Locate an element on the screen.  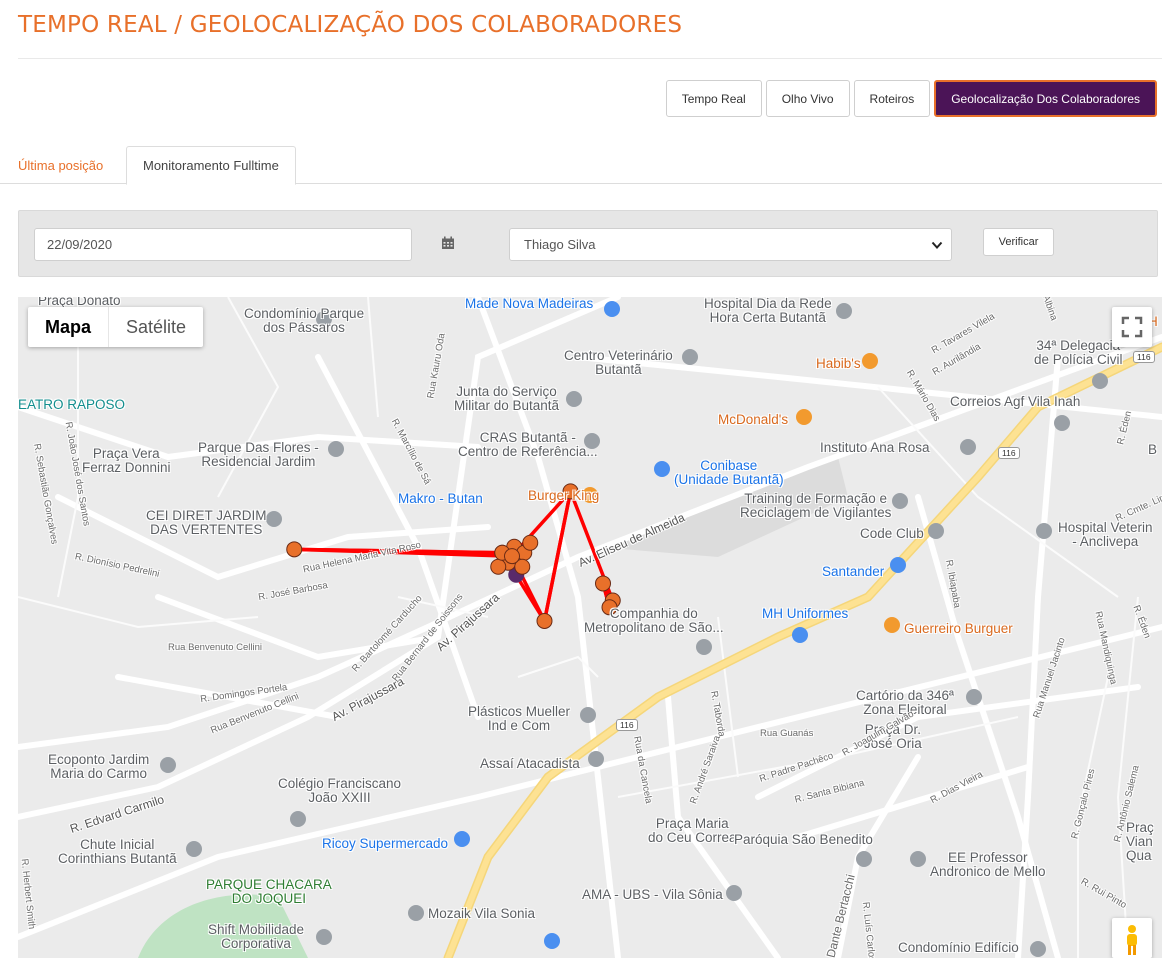
map-label: CEI DIRET JARDIM DAS VERTENTES is located at coordinates (206, 522).